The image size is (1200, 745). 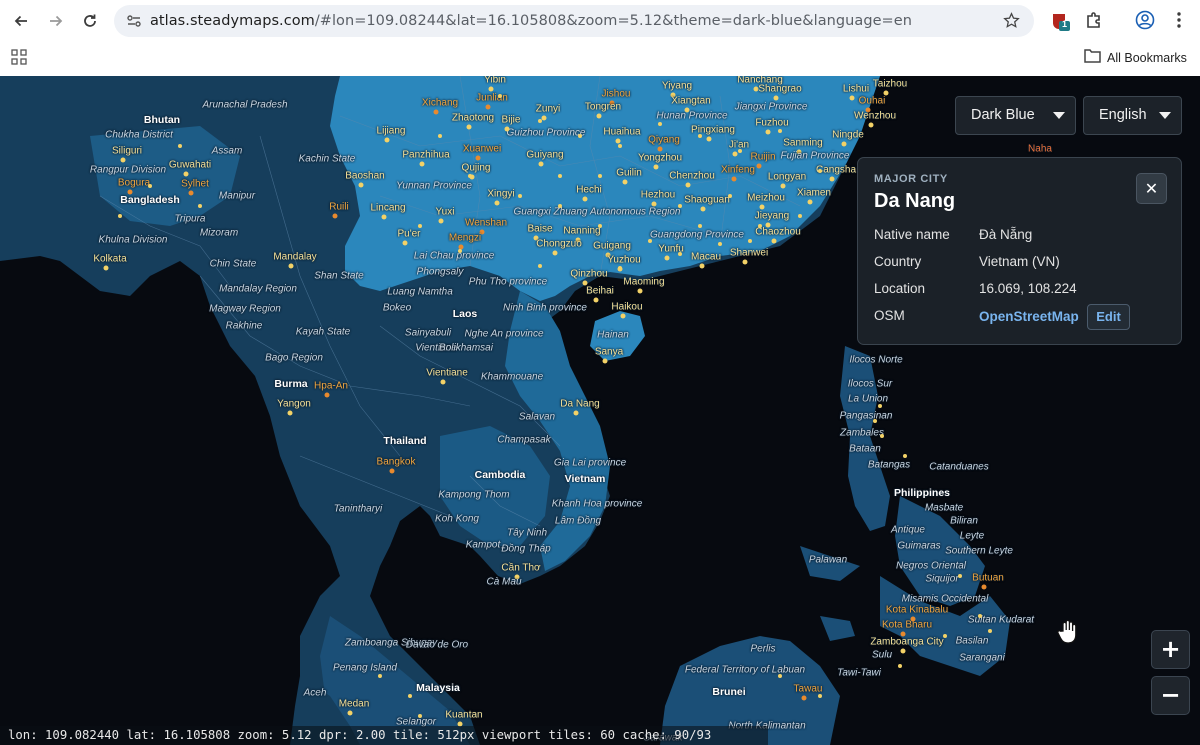 I want to click on theme-select: Dark Blue, so click(x=1015, y=115).